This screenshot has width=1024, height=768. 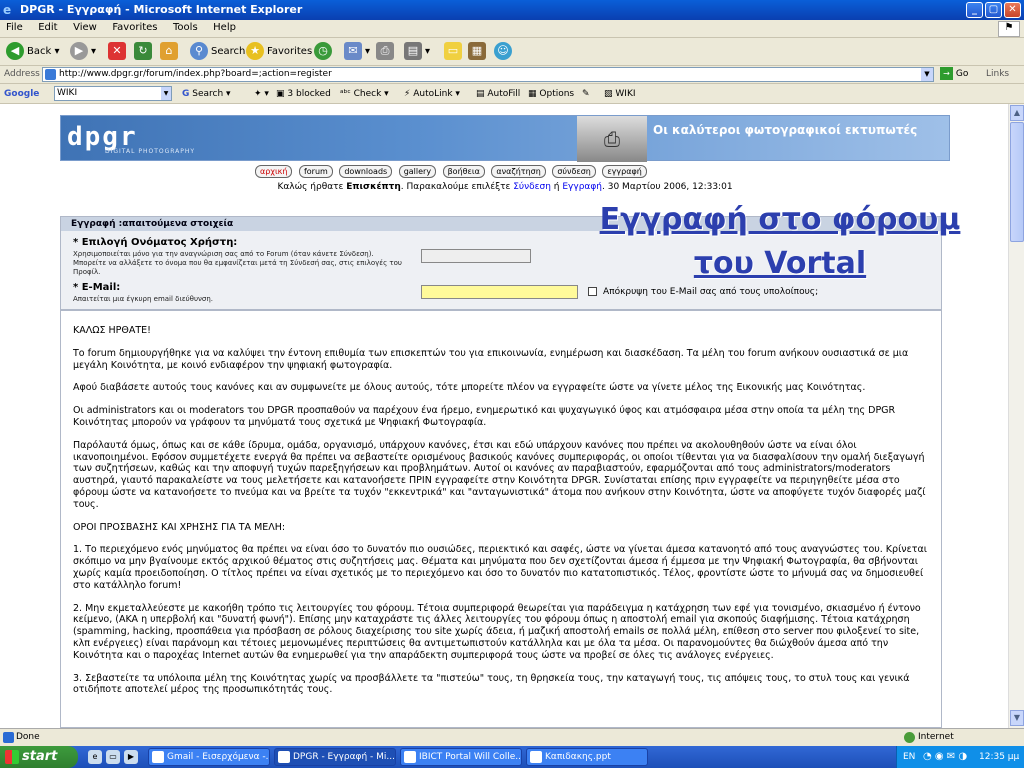 I want to click on menu-help: Help, so click(x=224, y=27).